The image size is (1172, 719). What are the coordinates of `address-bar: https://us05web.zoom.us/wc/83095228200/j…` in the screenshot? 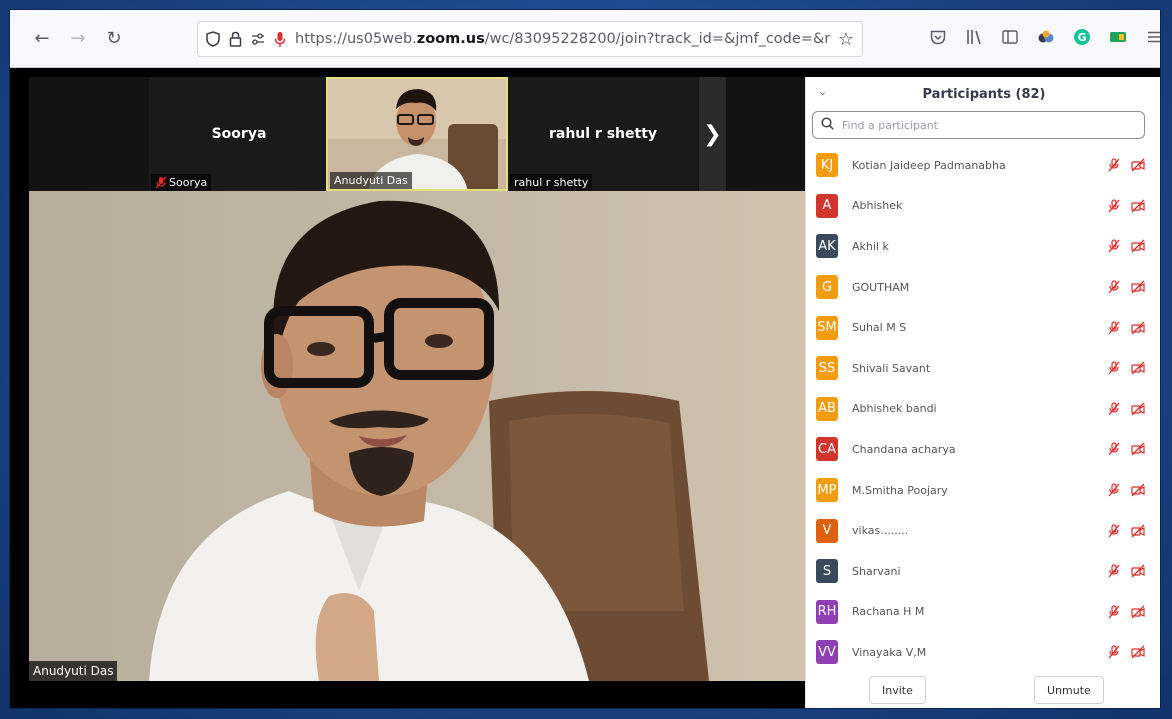 It's located at (530, 39).